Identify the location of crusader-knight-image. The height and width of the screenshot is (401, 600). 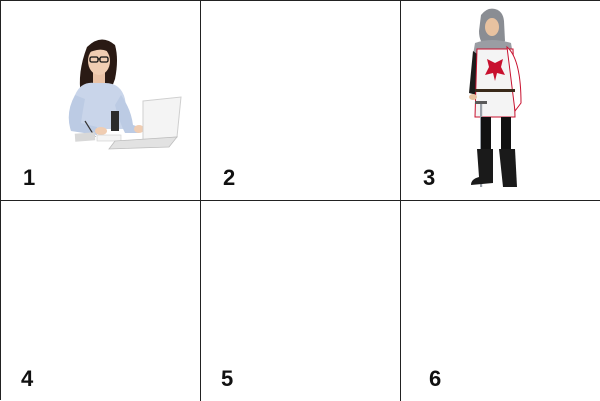
(495, 97).